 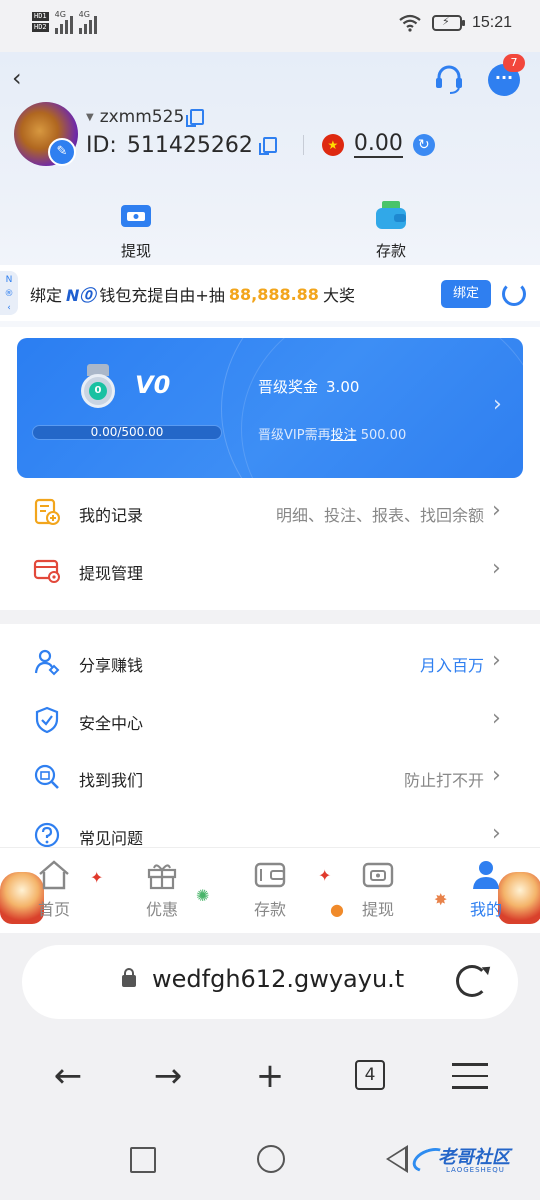 What do you see at coordinates (47, 835) in the screenshot?
I see `question-circle-icon` at bounding box center [47, 835].